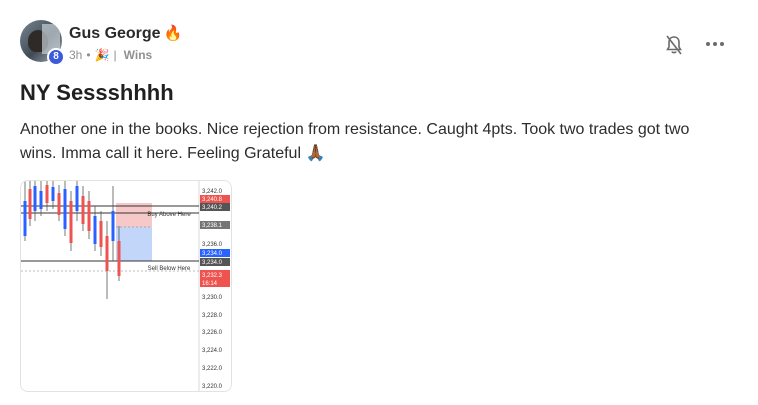 The image size is (758, 405). I want to click on svg-text: 3,242.0, so click(212, 192).